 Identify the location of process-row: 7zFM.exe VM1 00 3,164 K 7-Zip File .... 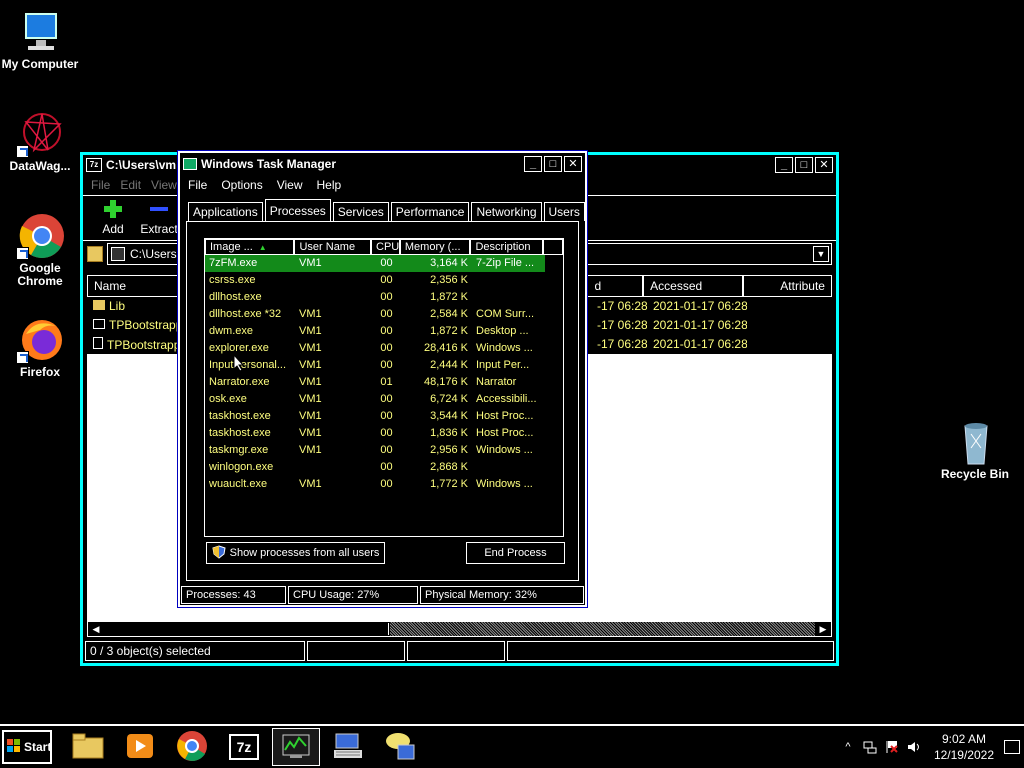
(384, 263).